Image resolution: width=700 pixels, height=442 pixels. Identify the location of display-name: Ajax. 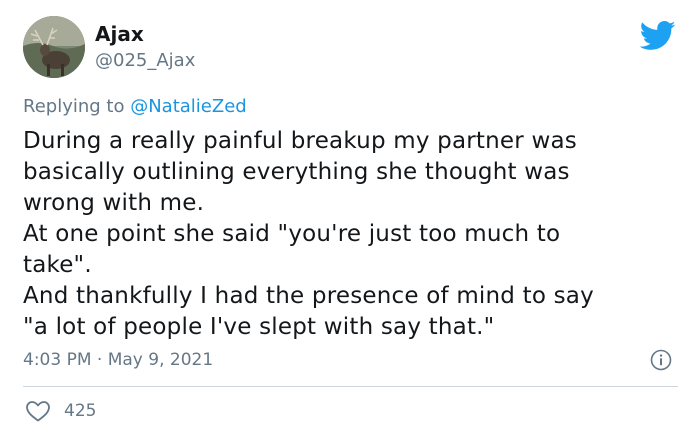
(119, 34).